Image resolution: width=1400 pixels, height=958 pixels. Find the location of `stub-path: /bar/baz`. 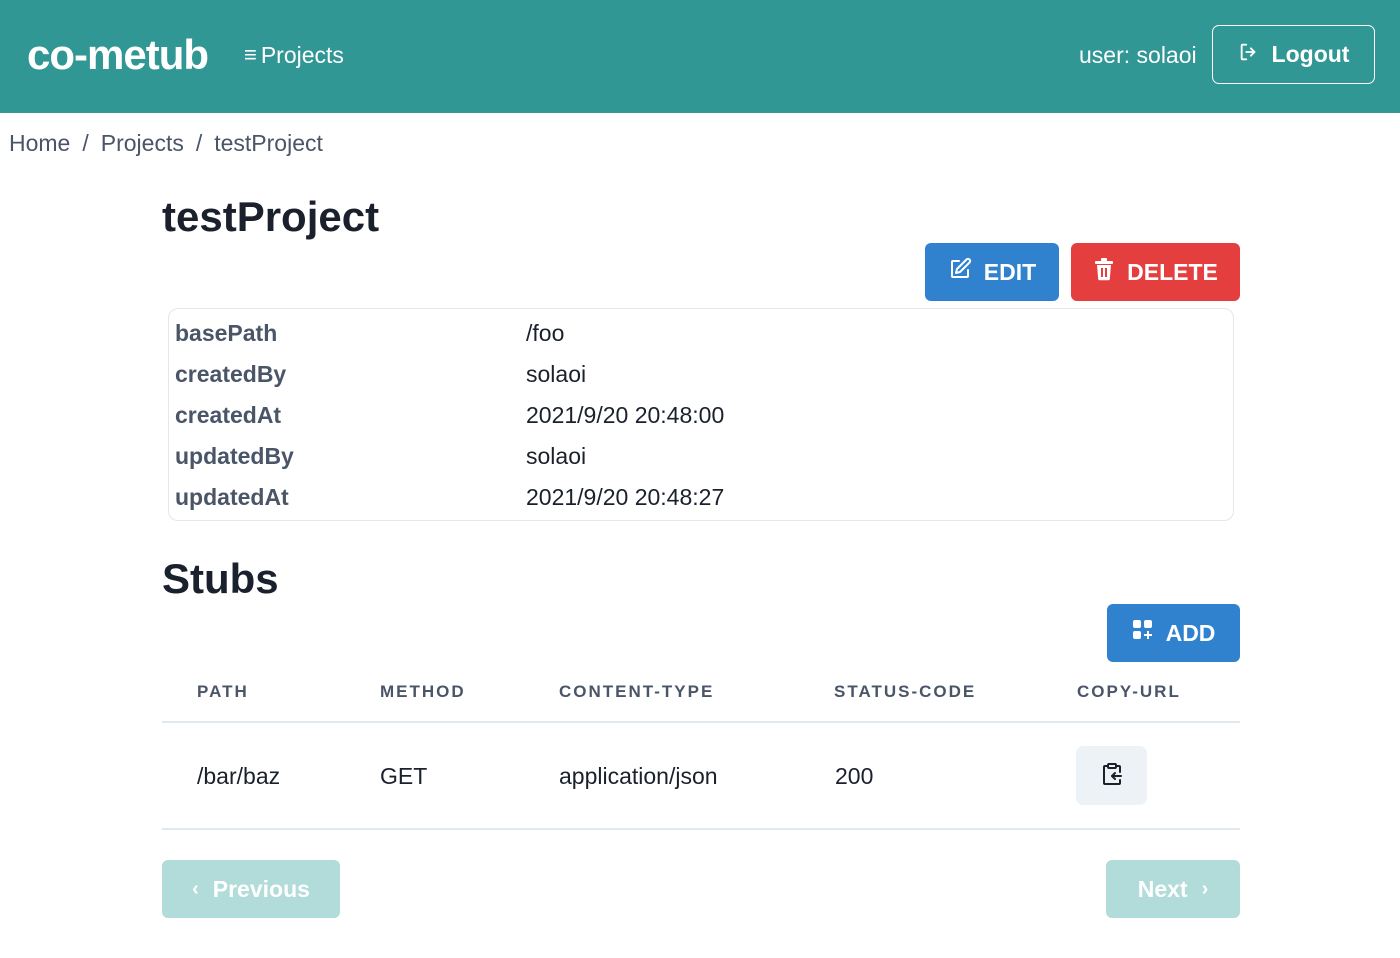

stub-path: /bar/baz is located at coordinates (238, 776).